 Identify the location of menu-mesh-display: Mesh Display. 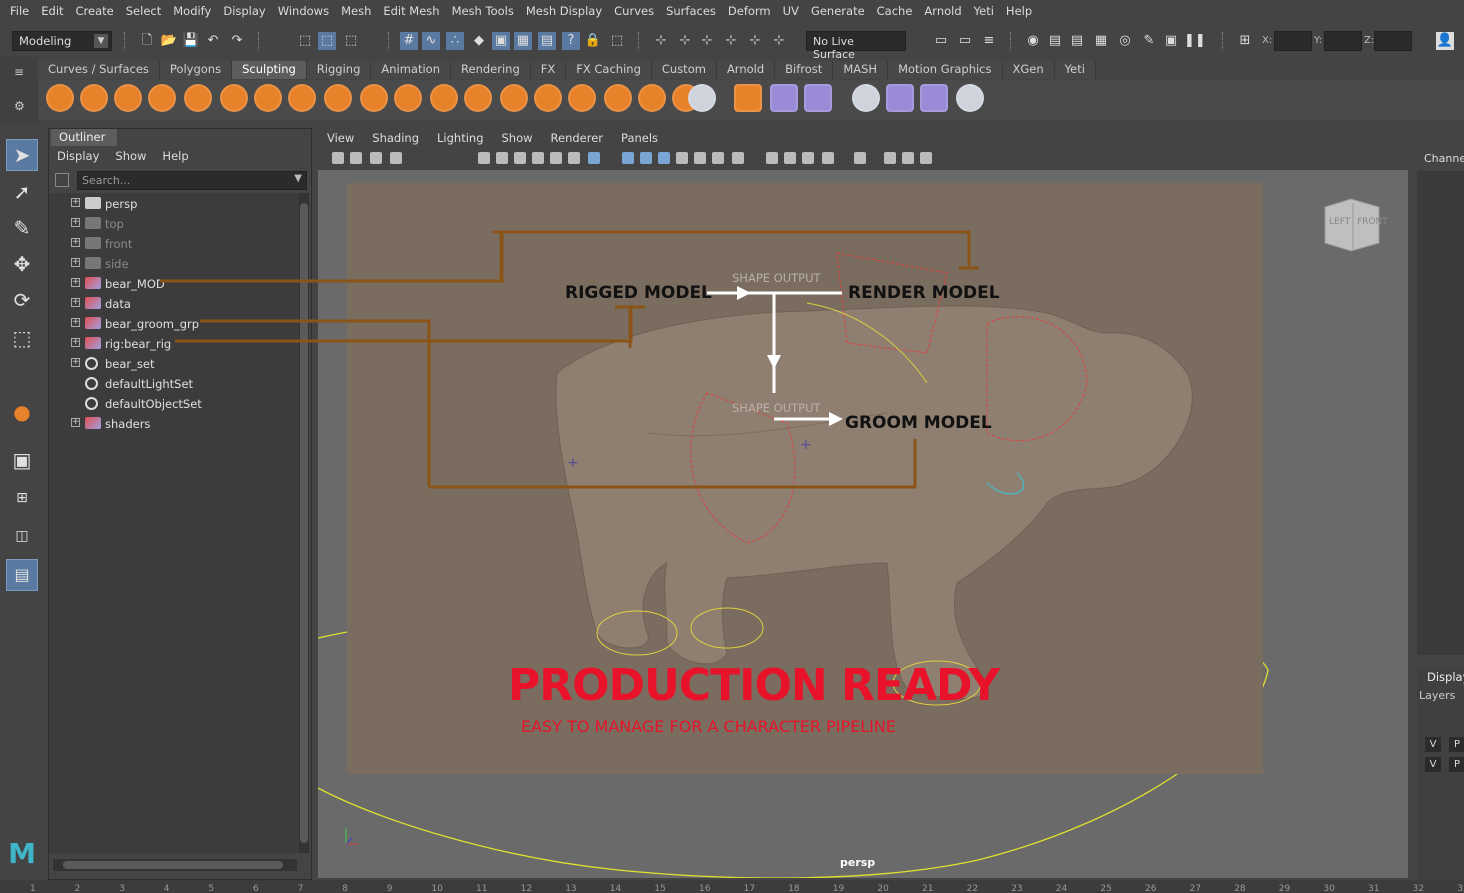
(564, 11).